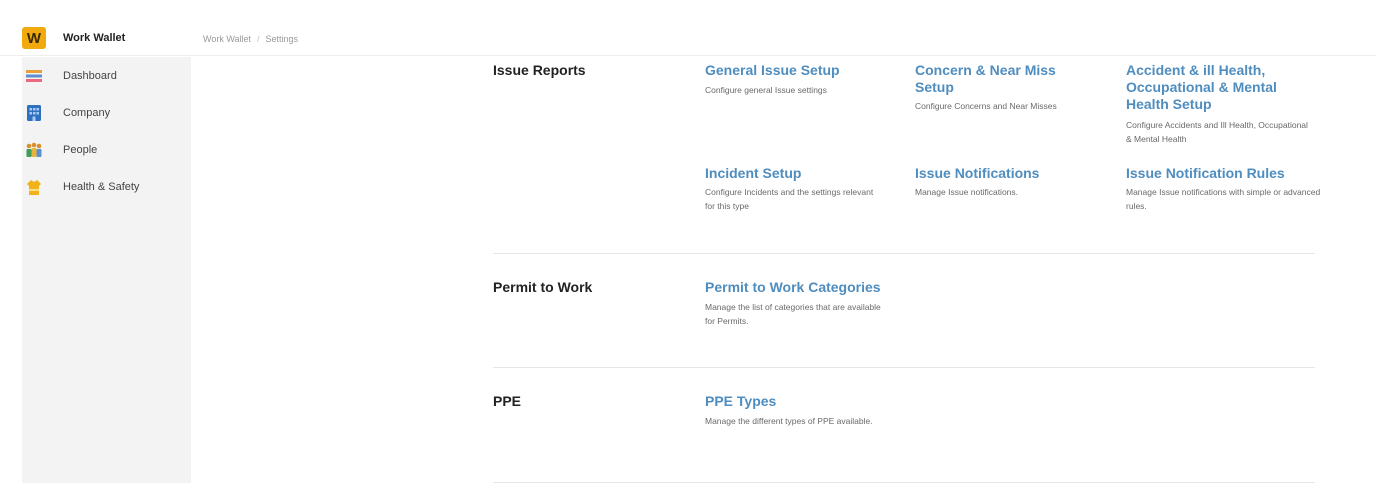 Image resolution: width=1376 pixels, height=498 pixels. I want to click on card-title-link: Issue Notifications, so click(1010, 173).